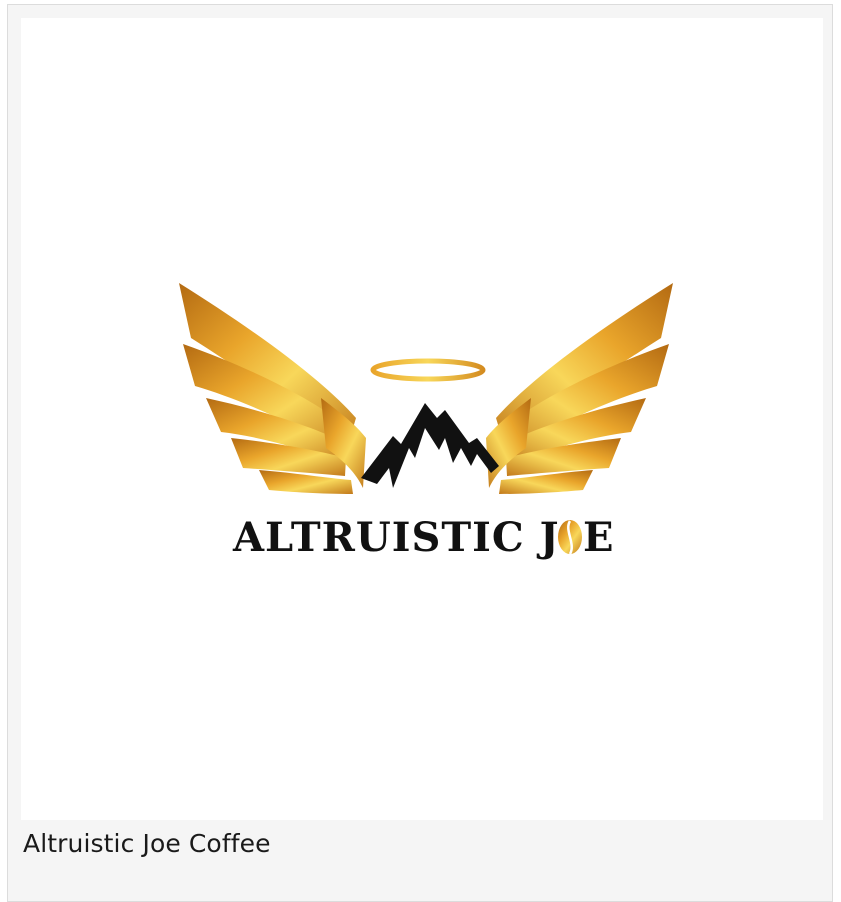  What do you see at coordinates (579, 388) in the screenshot?
I see `right-wing-icon` at bounding box center [579, 388].